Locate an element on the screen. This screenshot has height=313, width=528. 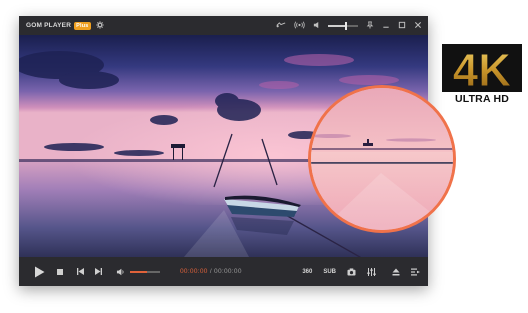
play-button is located at coordinates (39, 272).